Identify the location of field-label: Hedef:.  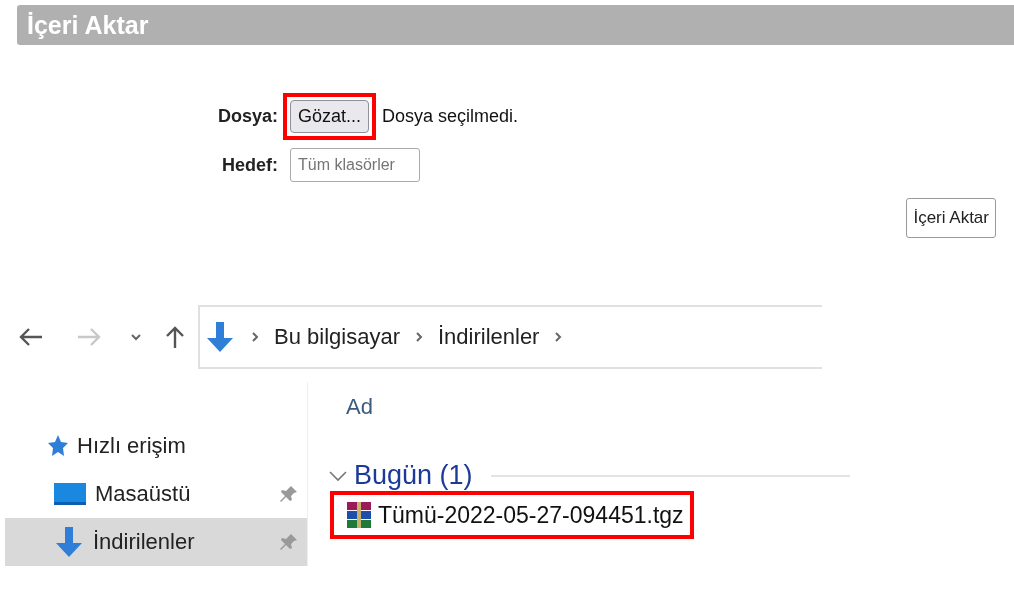
(250, 165).